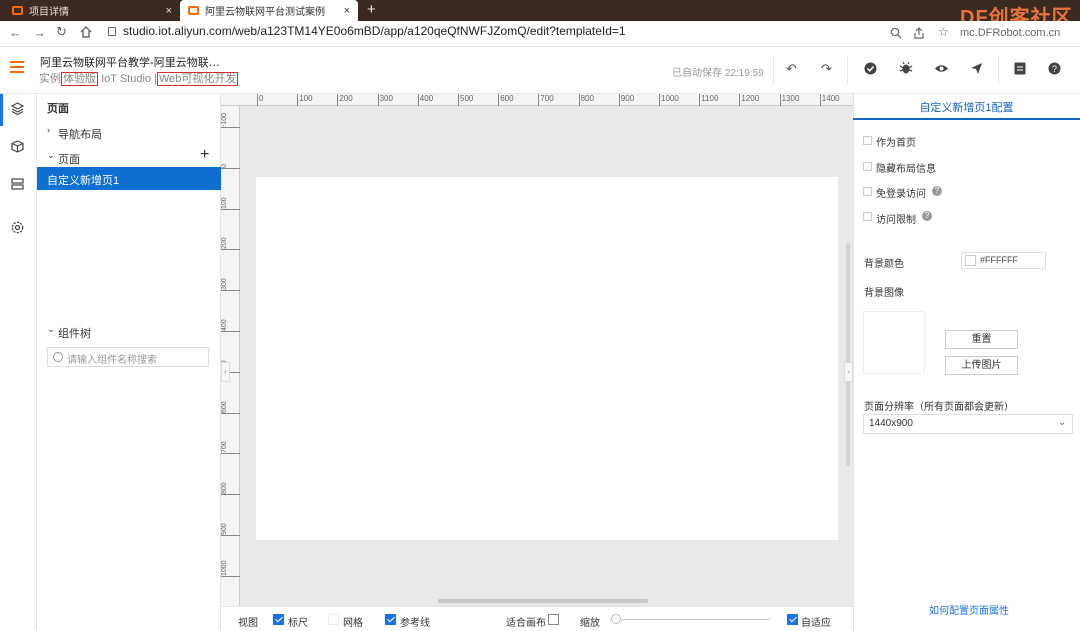  I want to click on sidebar-item-nav-layout: 导航布局, so click(80, 134).